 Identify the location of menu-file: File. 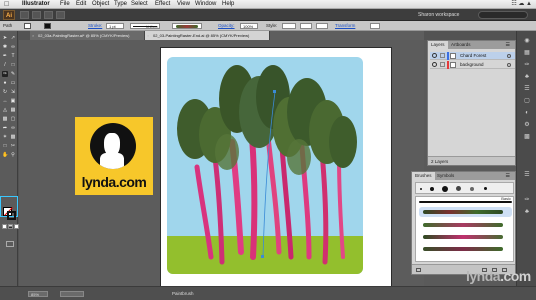
(65, 4).